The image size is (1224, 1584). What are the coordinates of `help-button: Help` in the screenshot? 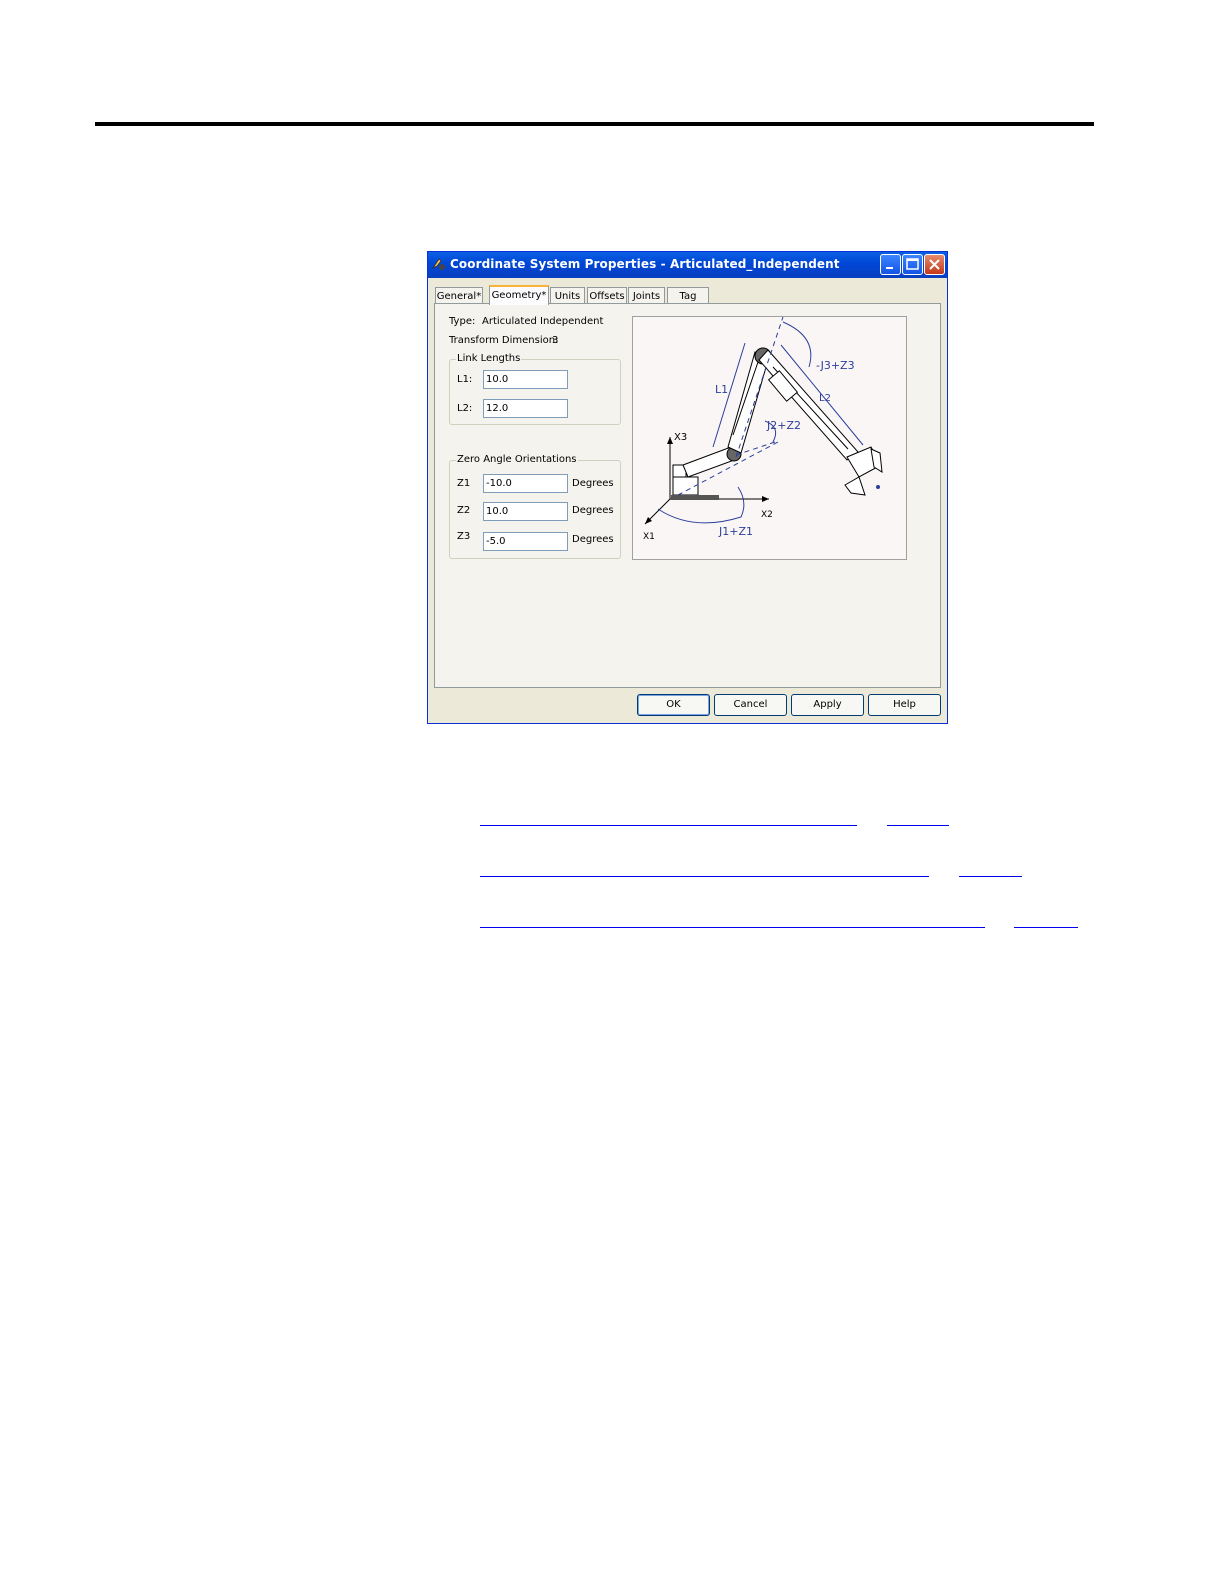 It's located at (904, 705).